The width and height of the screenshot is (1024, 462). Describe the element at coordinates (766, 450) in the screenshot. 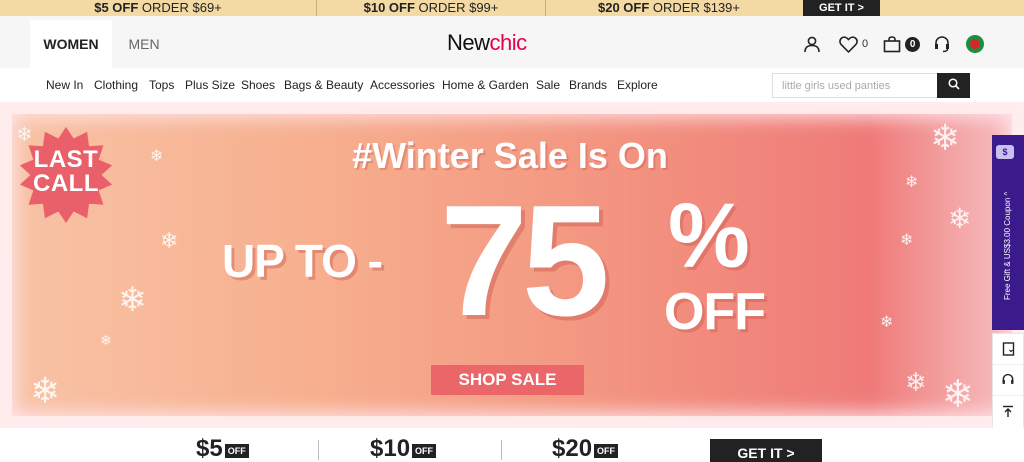

I see `coupon-get-it-button: GET IT >` at that location.